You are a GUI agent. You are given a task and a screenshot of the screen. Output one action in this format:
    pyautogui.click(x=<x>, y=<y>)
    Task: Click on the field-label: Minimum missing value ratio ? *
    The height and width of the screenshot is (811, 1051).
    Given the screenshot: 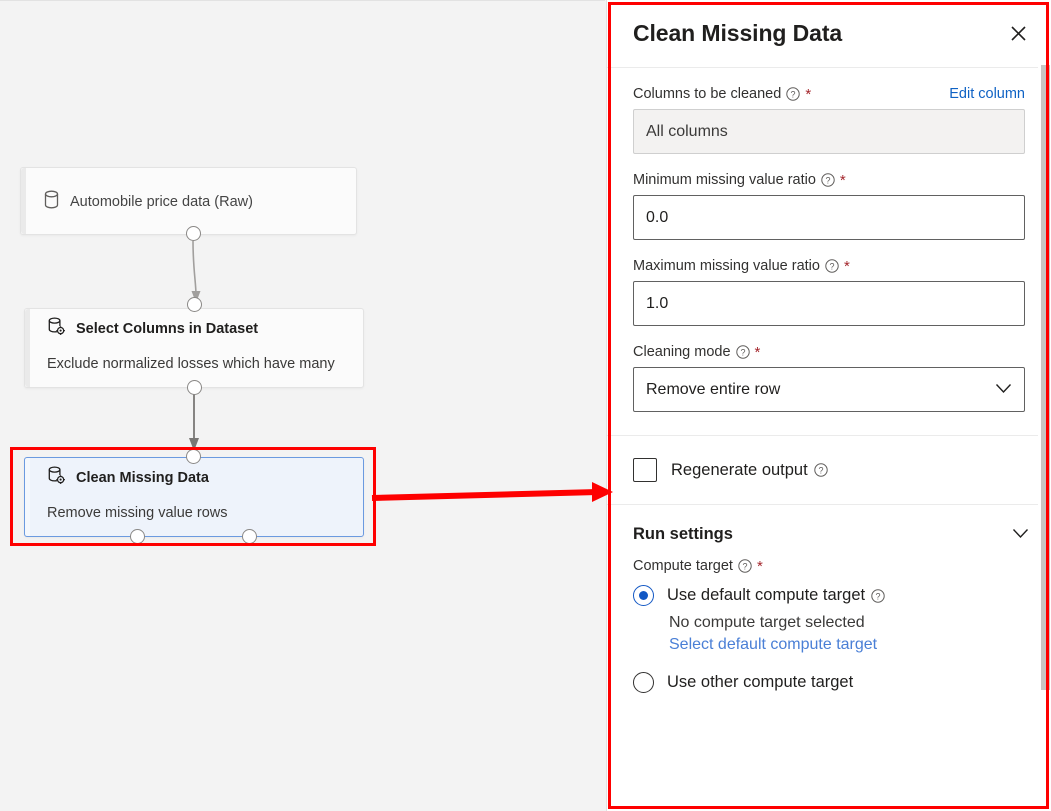 What is the action you would take?
    pyautogui.click(x=829, y=174)
    